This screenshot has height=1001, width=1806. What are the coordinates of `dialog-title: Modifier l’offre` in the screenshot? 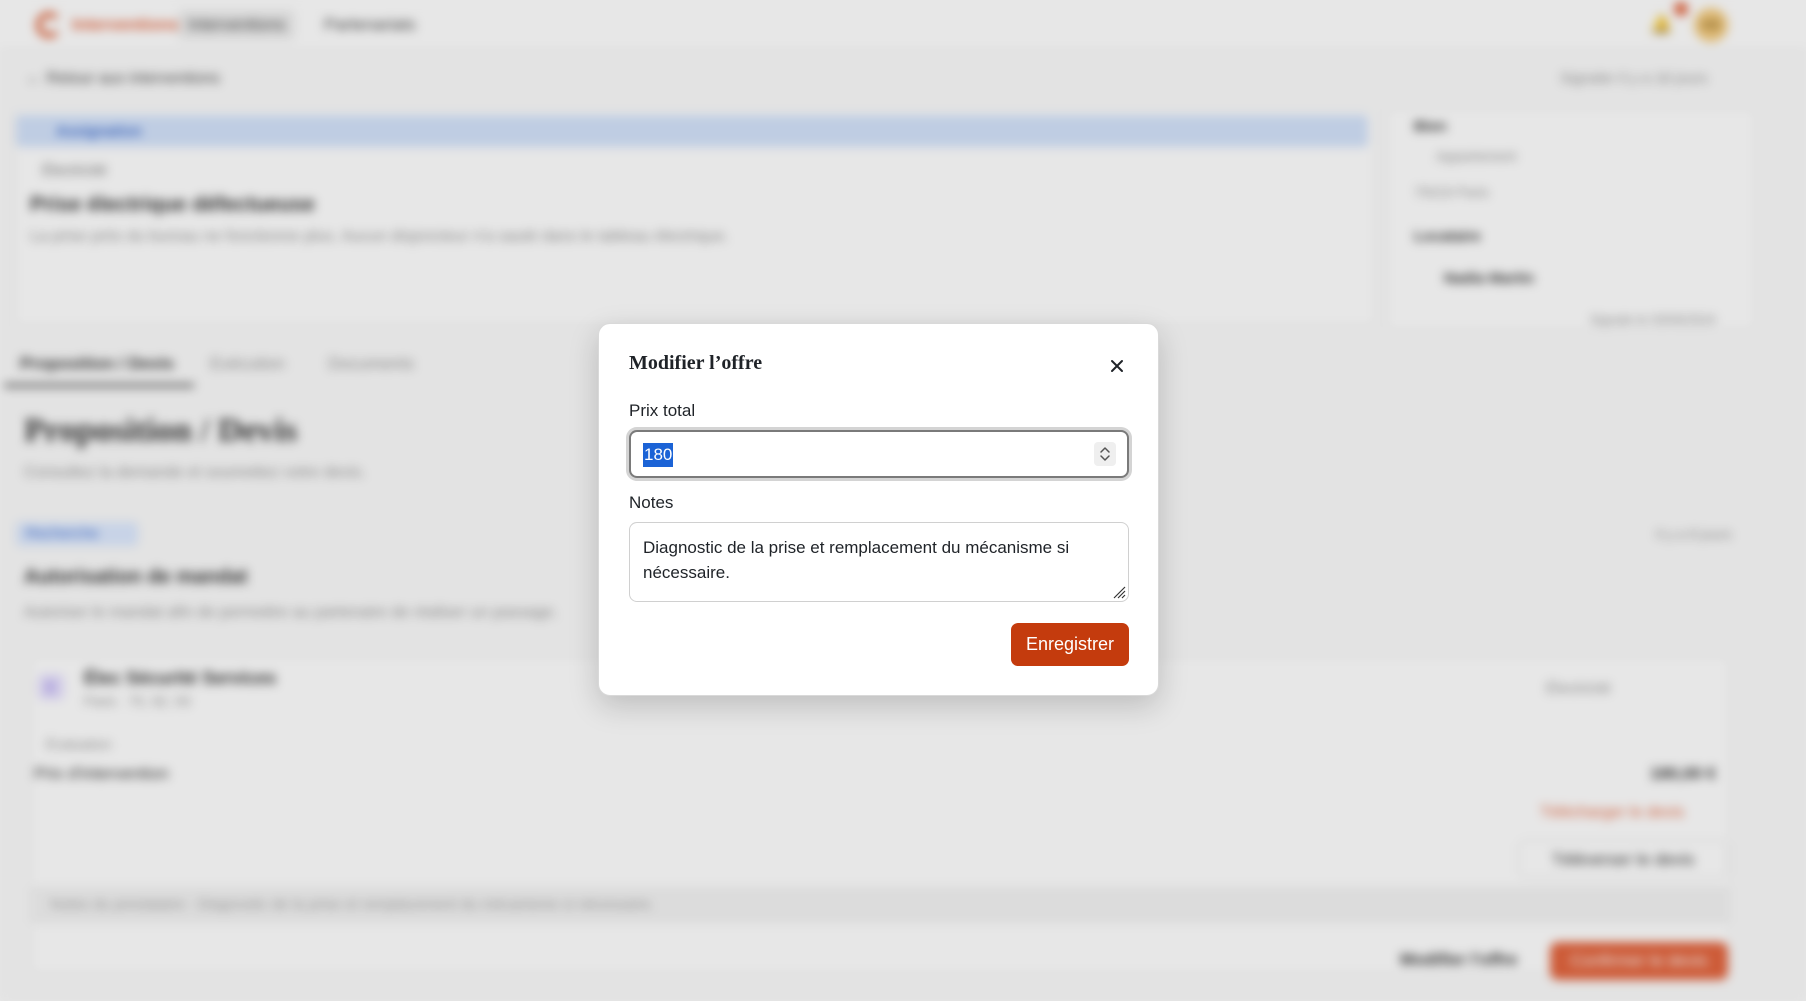 It's located at (696, 363).